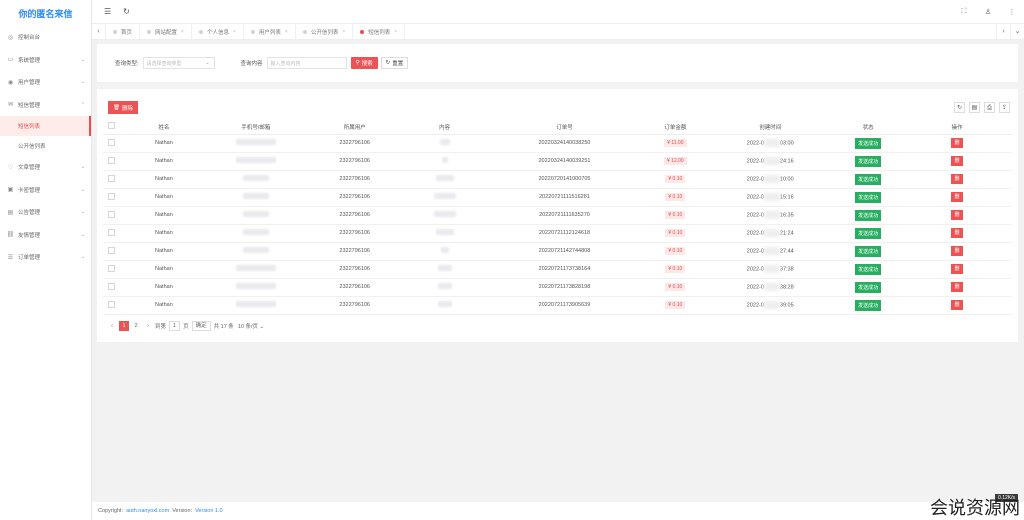  What do you see at coordinates (45, 126) in the screenshot?
I see `sidebar-subitem: 短信列表` at bounding box center [45, 126].